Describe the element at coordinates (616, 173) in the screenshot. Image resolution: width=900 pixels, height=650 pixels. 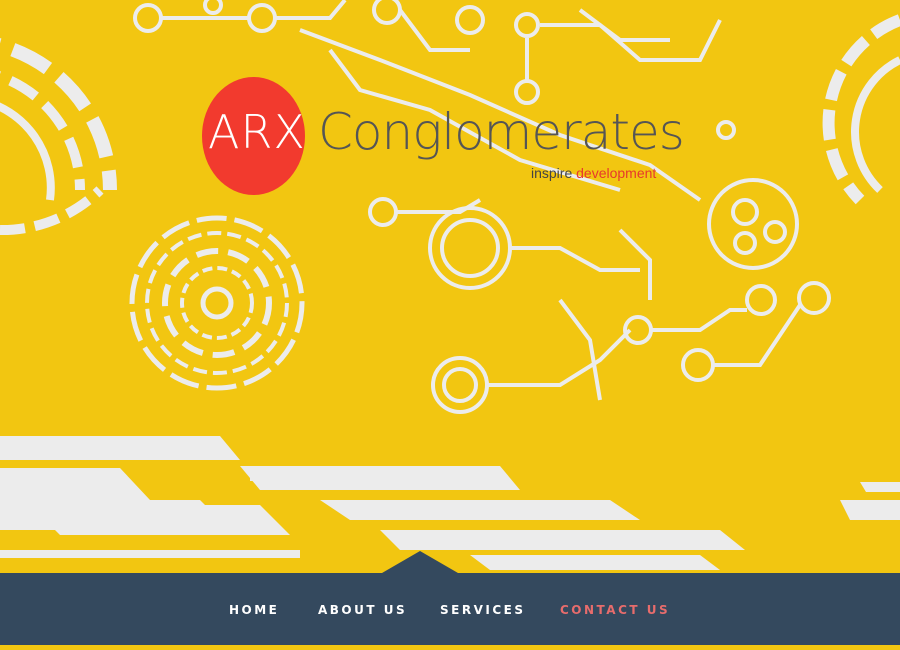
I see `tagline-accent: development` at that location.